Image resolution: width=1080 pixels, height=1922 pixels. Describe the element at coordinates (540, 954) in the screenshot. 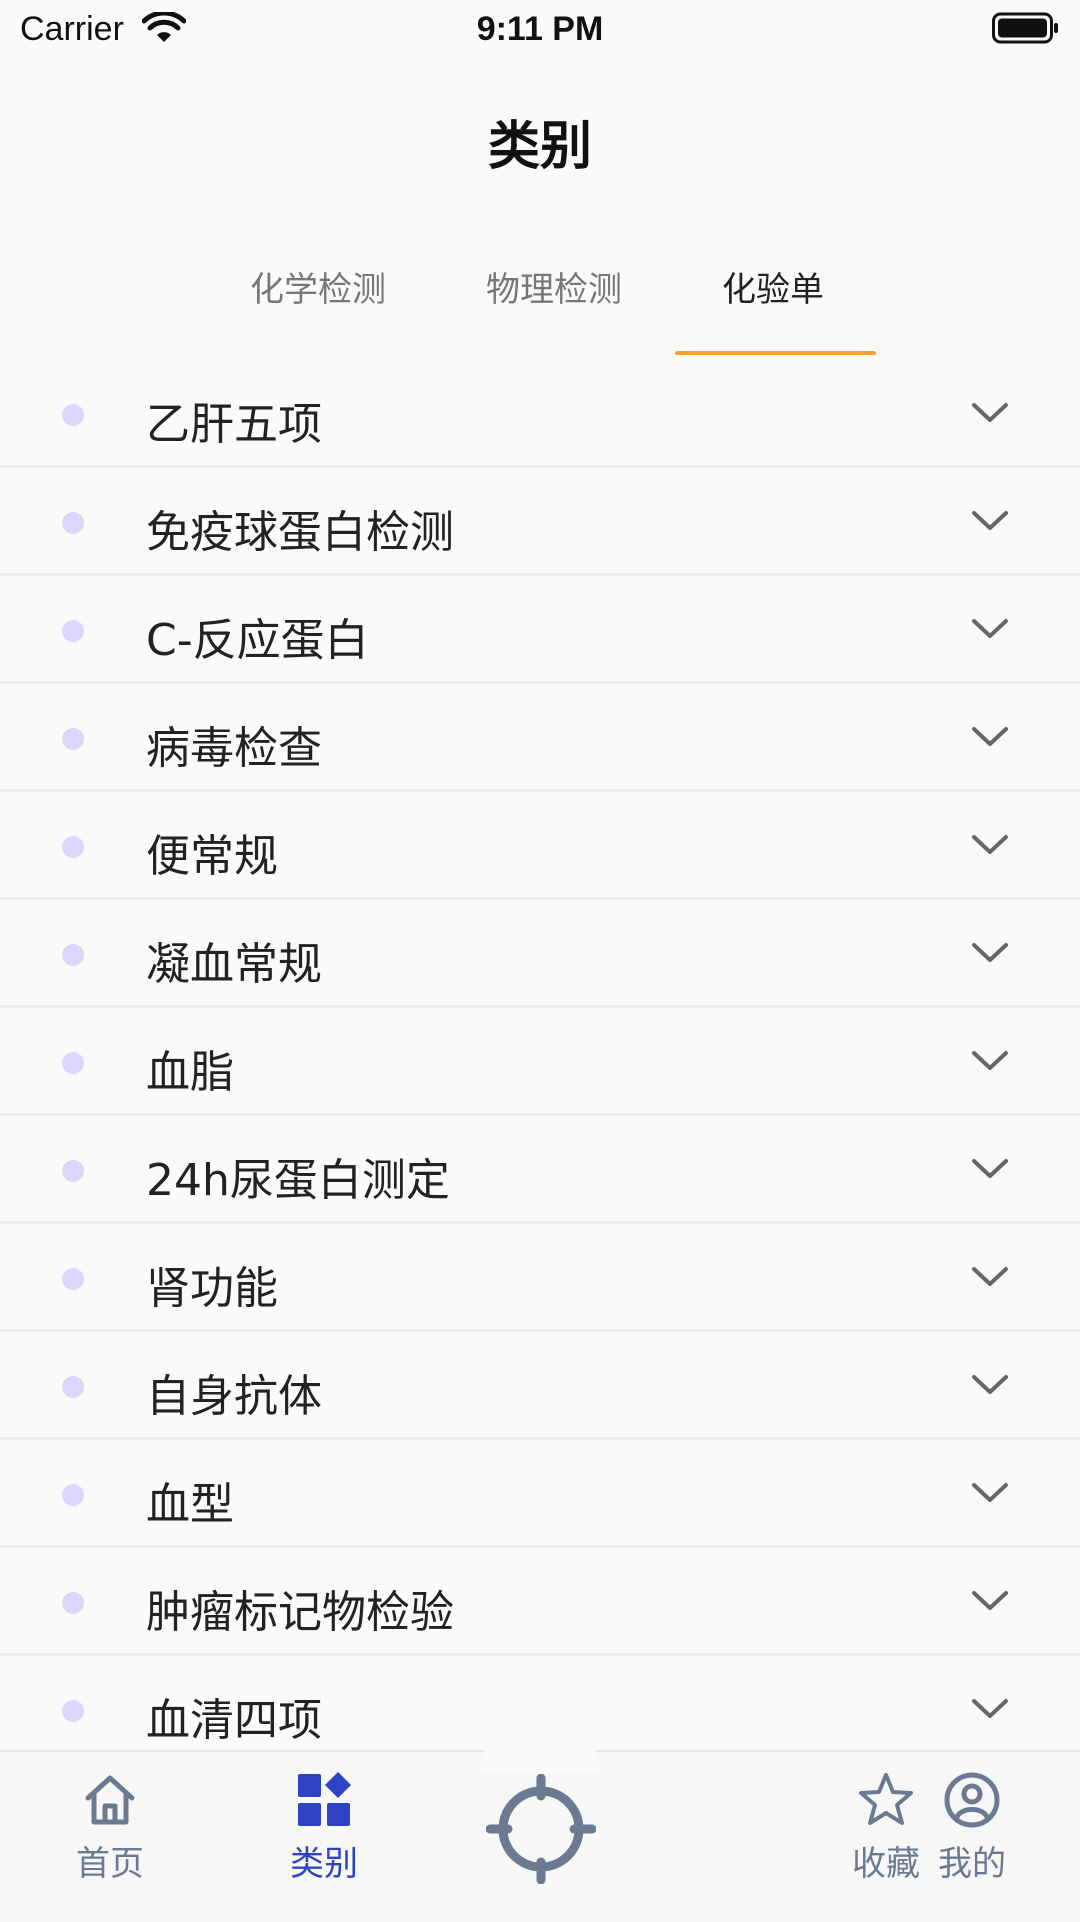

I see `list-item: 凝血常规` at that location.